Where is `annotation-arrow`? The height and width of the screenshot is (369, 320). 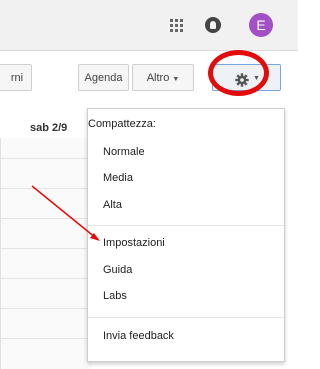 annotation-arrow is located at coordinates (65, 213).